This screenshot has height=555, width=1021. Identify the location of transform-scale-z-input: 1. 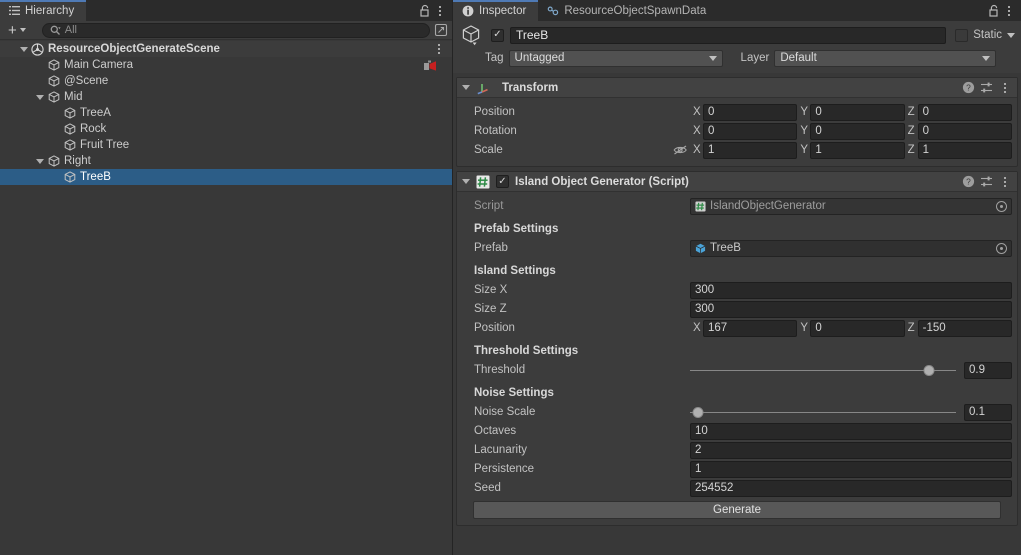
(964, 150).